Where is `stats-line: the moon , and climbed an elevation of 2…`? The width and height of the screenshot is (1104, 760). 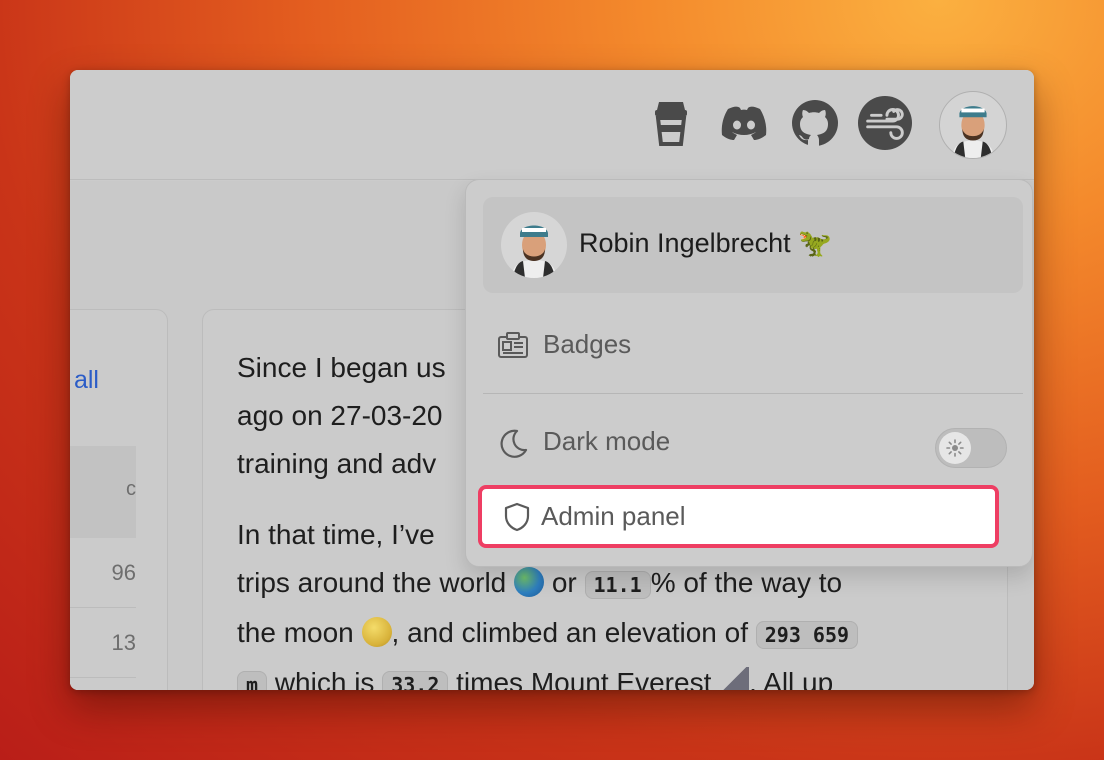
stats-line: the moon , and climbed an elevation of 2… is located at coordinates (597, 634).